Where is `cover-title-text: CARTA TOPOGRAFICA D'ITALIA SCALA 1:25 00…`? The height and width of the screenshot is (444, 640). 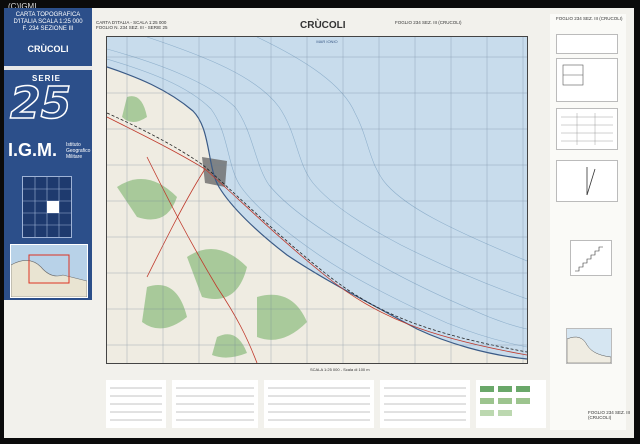 cover-title-text: CARTA TOPOGRAFICA D'ITALIA SCALA 1:25 00… is located at coordinates (48, 18).